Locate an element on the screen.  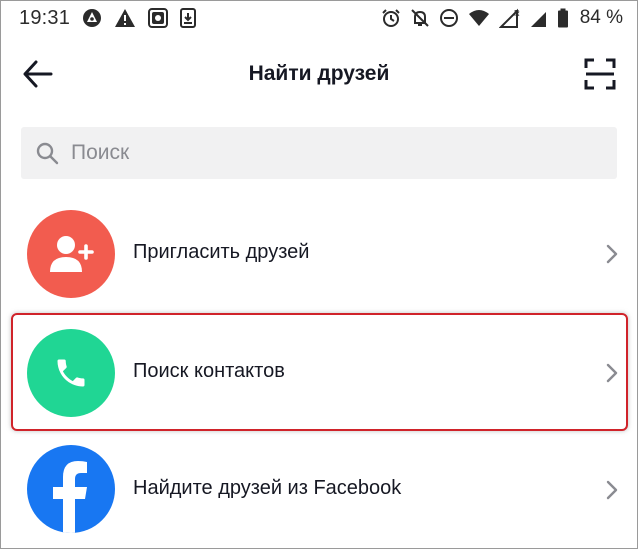
arrow-left-icon is located at coordinates (38, 74).